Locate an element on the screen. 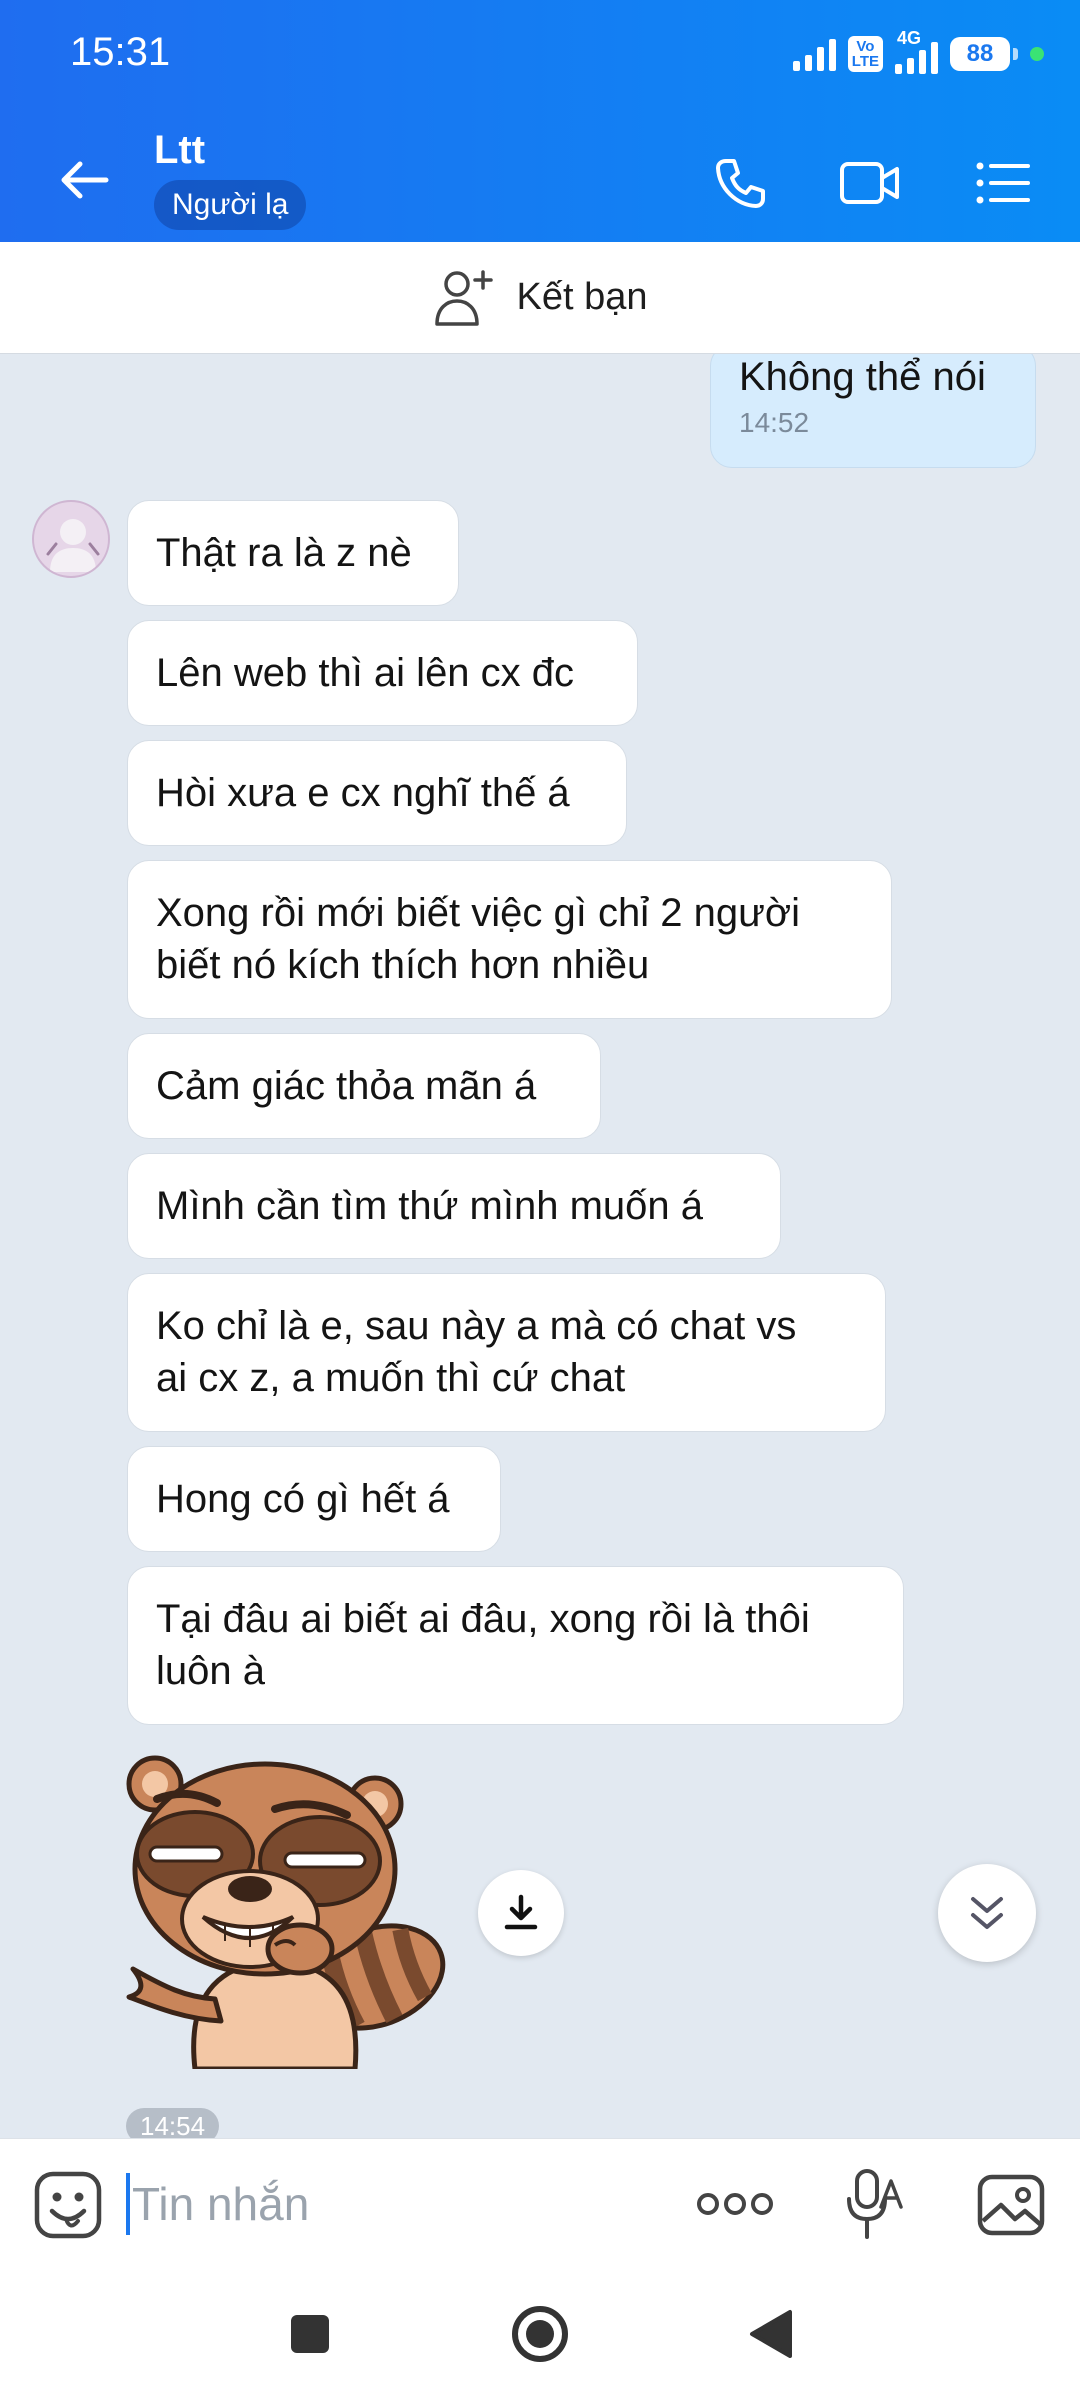  network-type-label: 4G is located at coordinates (909, 38).